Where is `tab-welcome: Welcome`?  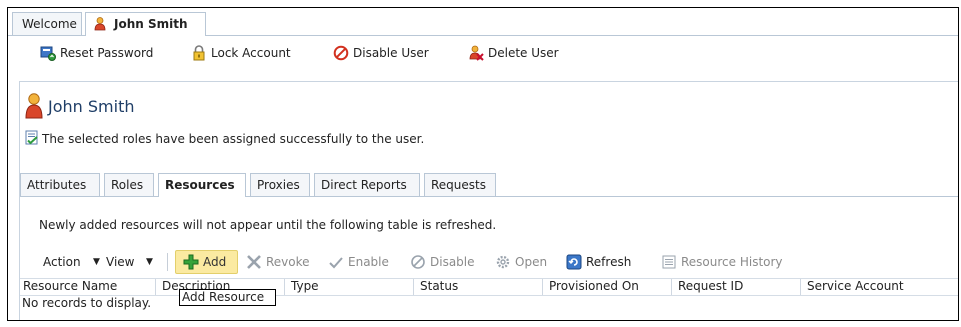 tab-welcome: Welcome is located at coordinates (47, 23).